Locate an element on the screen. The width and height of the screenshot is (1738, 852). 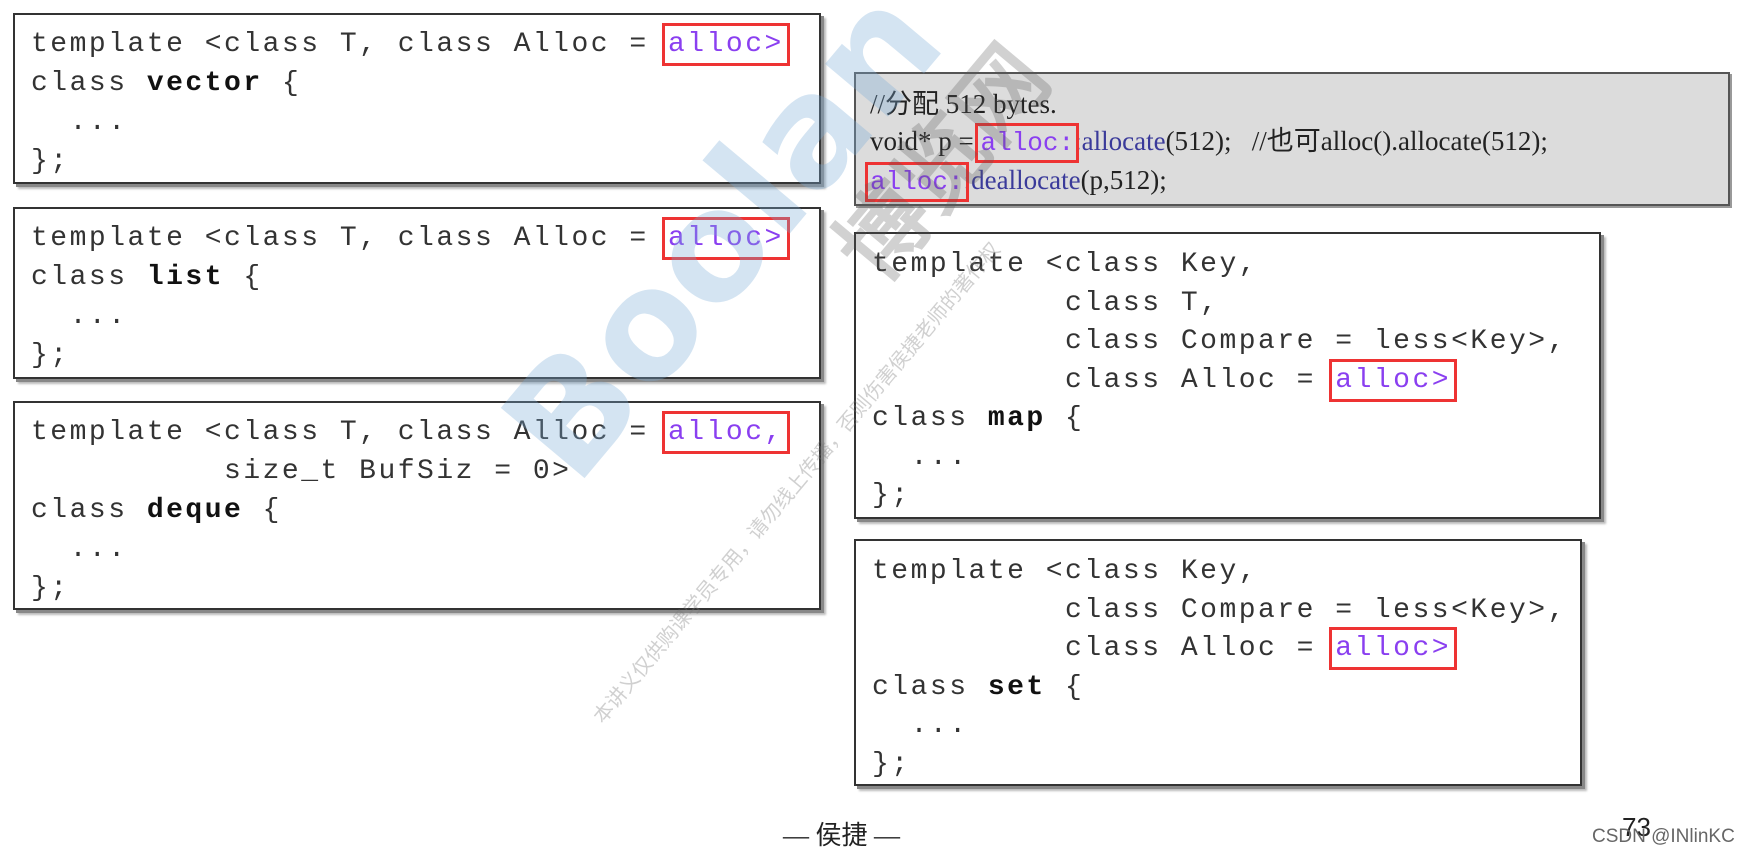
code-text: (512); //也可alloc().allocate(512); is located at coordinates (1356, 141).